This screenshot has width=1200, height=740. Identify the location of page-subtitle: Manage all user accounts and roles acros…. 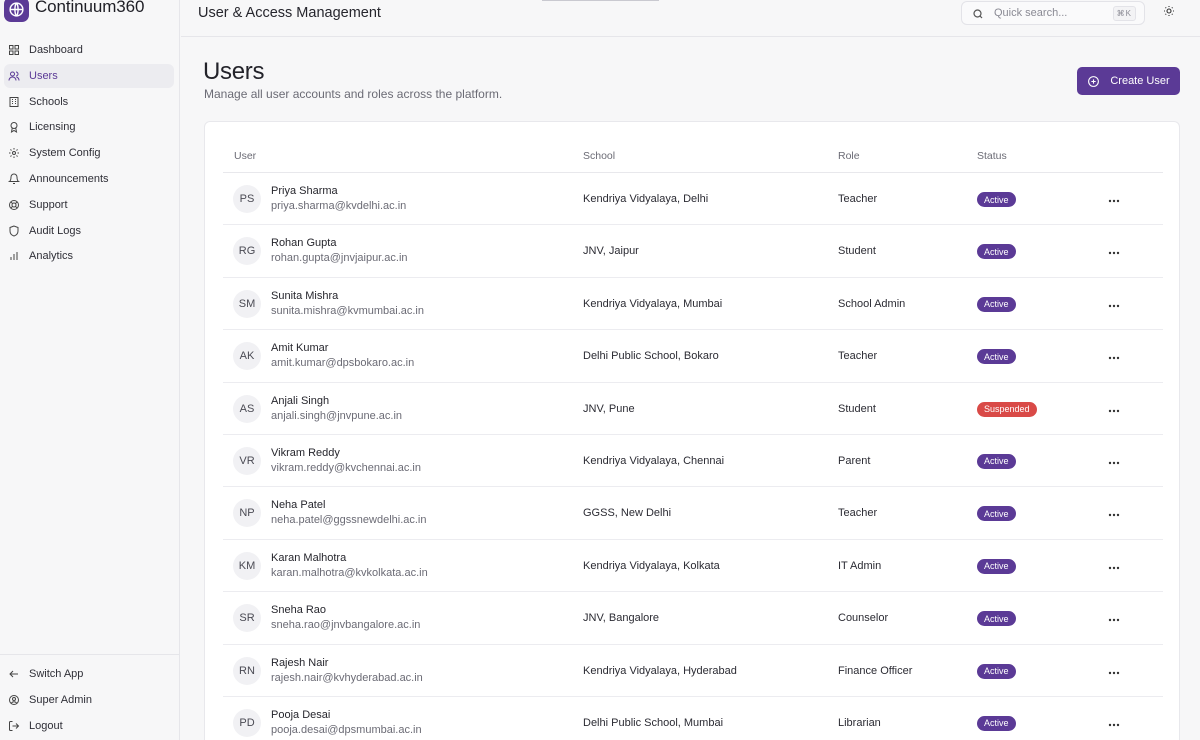
(353, 94).